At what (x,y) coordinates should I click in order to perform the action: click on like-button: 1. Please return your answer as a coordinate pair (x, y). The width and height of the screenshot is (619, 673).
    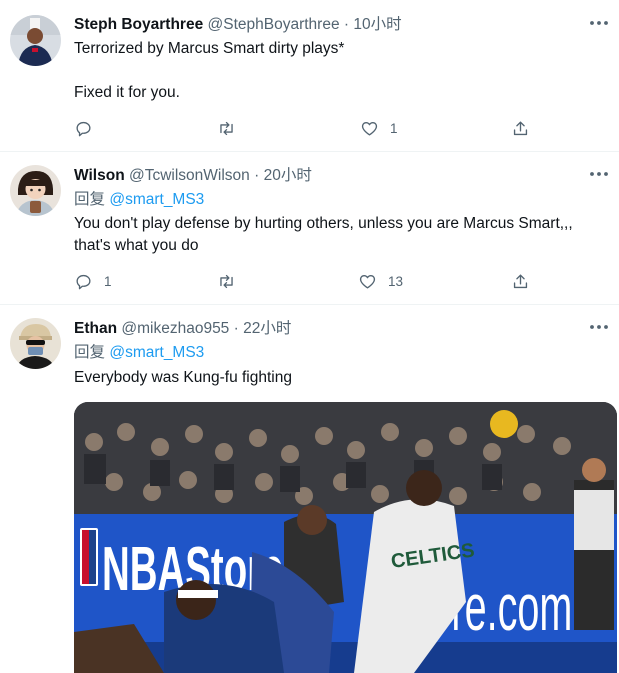
    Looking at the image, I should click on (379, 128).